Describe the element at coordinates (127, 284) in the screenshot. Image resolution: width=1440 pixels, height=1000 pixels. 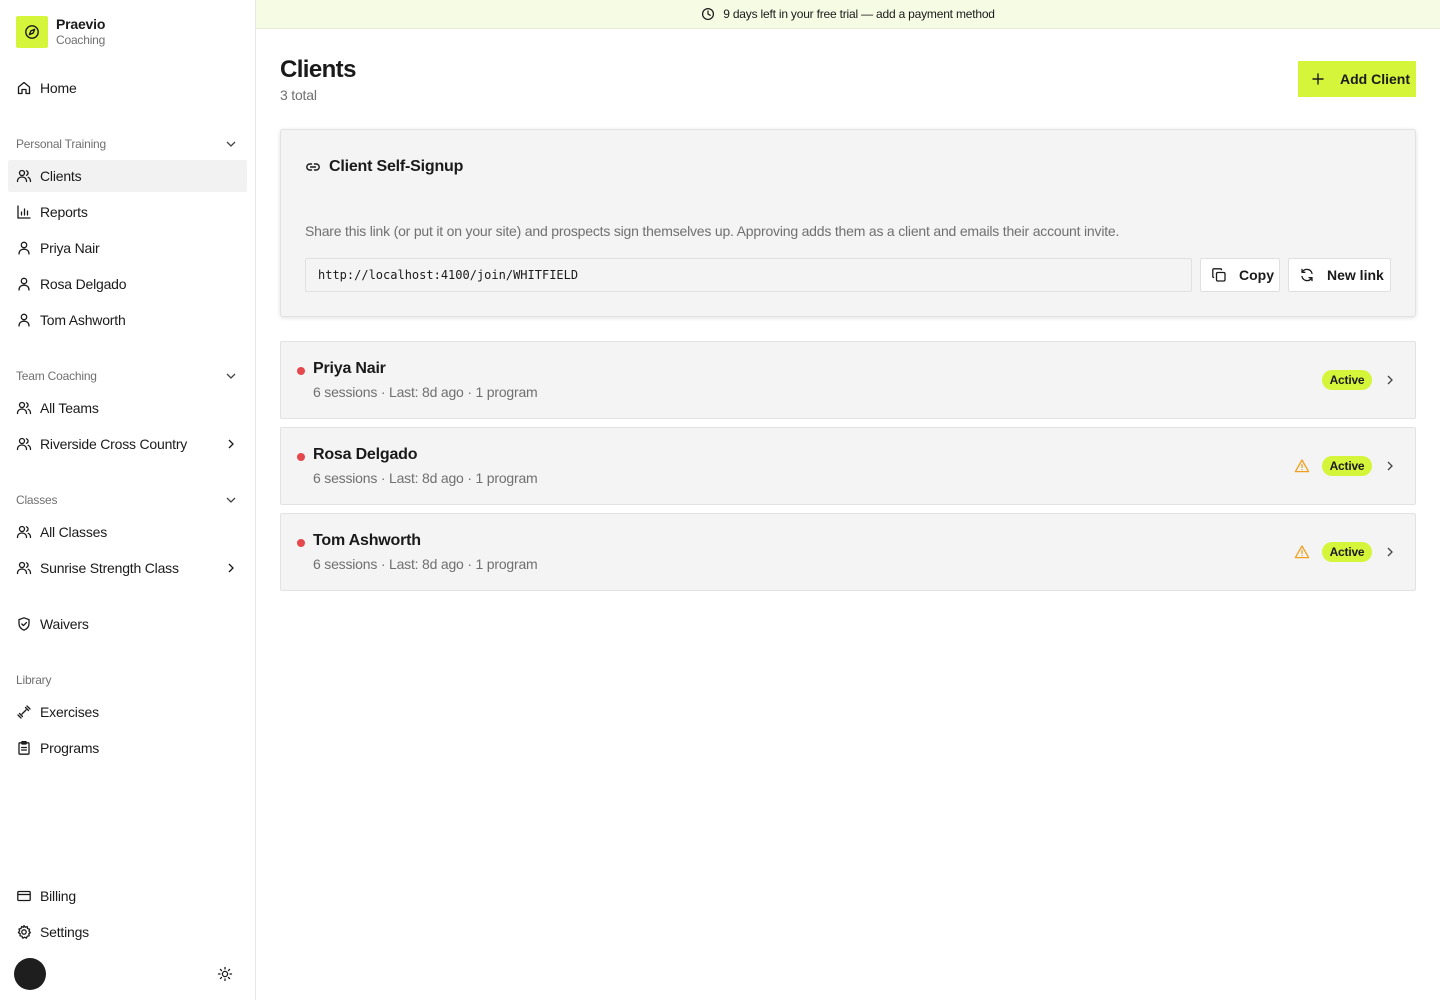
I see `sidebar-item-rosa-delgado: Rosa Delgado` at that location.